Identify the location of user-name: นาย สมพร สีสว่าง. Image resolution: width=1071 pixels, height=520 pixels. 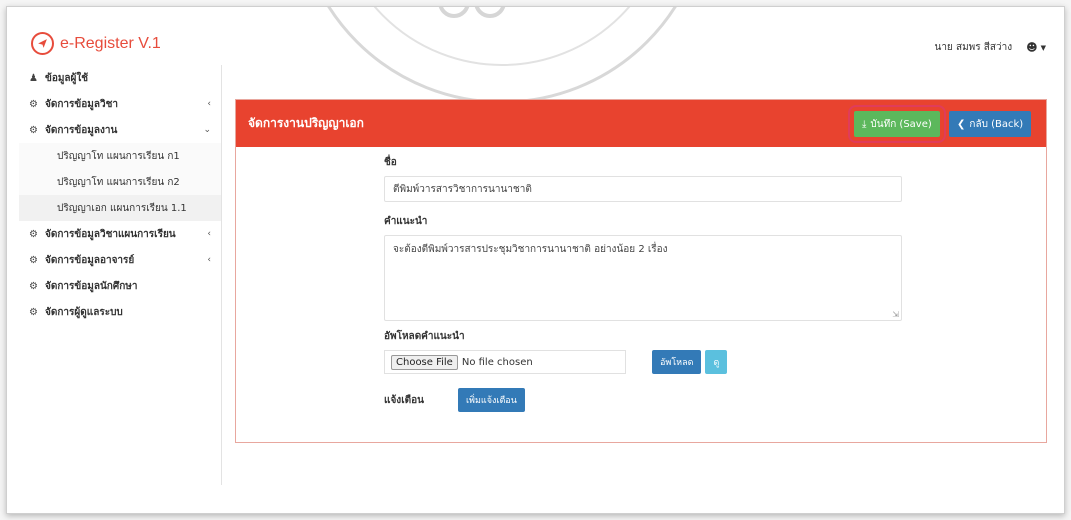
(973, 47).